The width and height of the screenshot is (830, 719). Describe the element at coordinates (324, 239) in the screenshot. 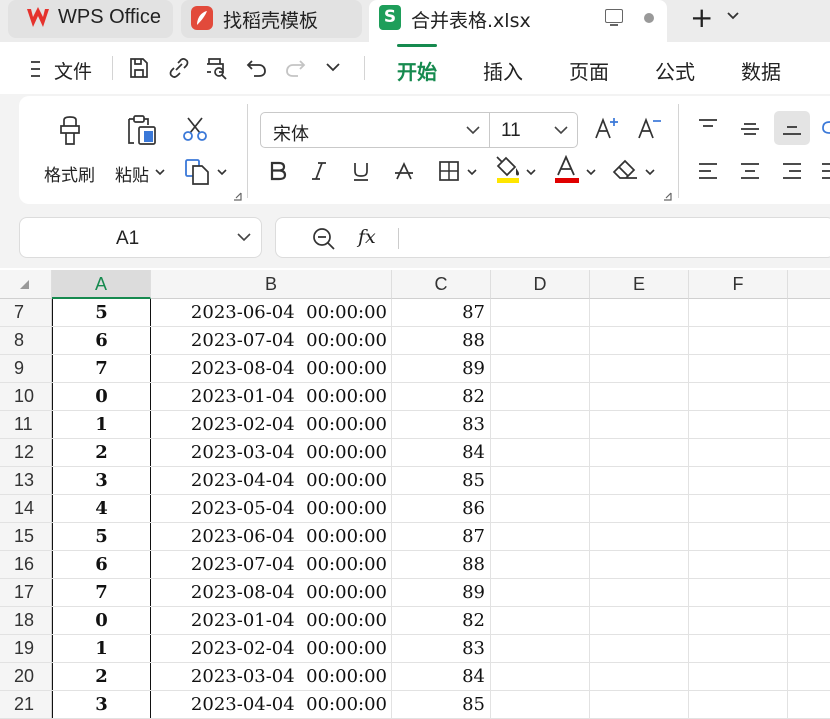

I see `zoom-search-icon` at that location.